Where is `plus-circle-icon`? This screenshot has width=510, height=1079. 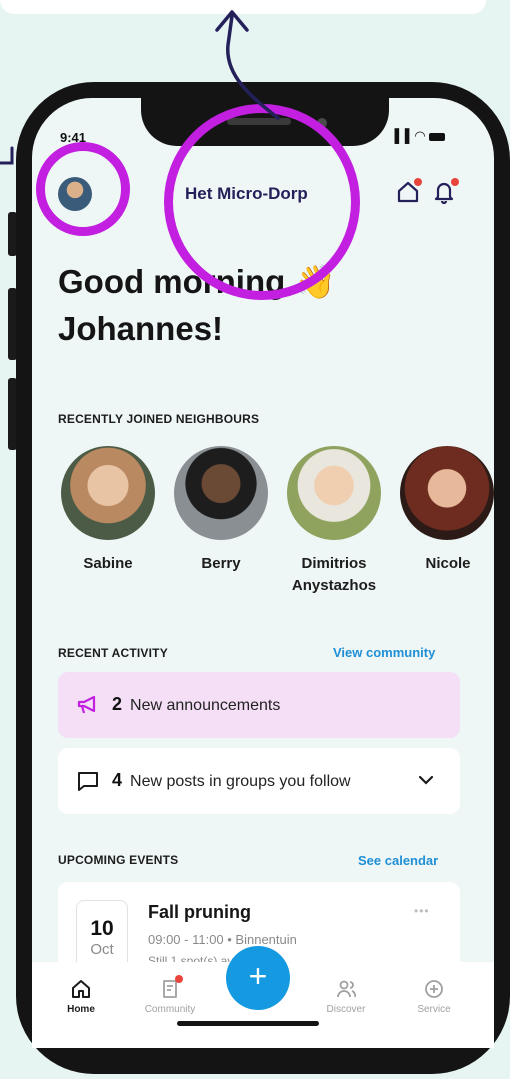
plus-circle-icon is located at coordinates (434, 989).